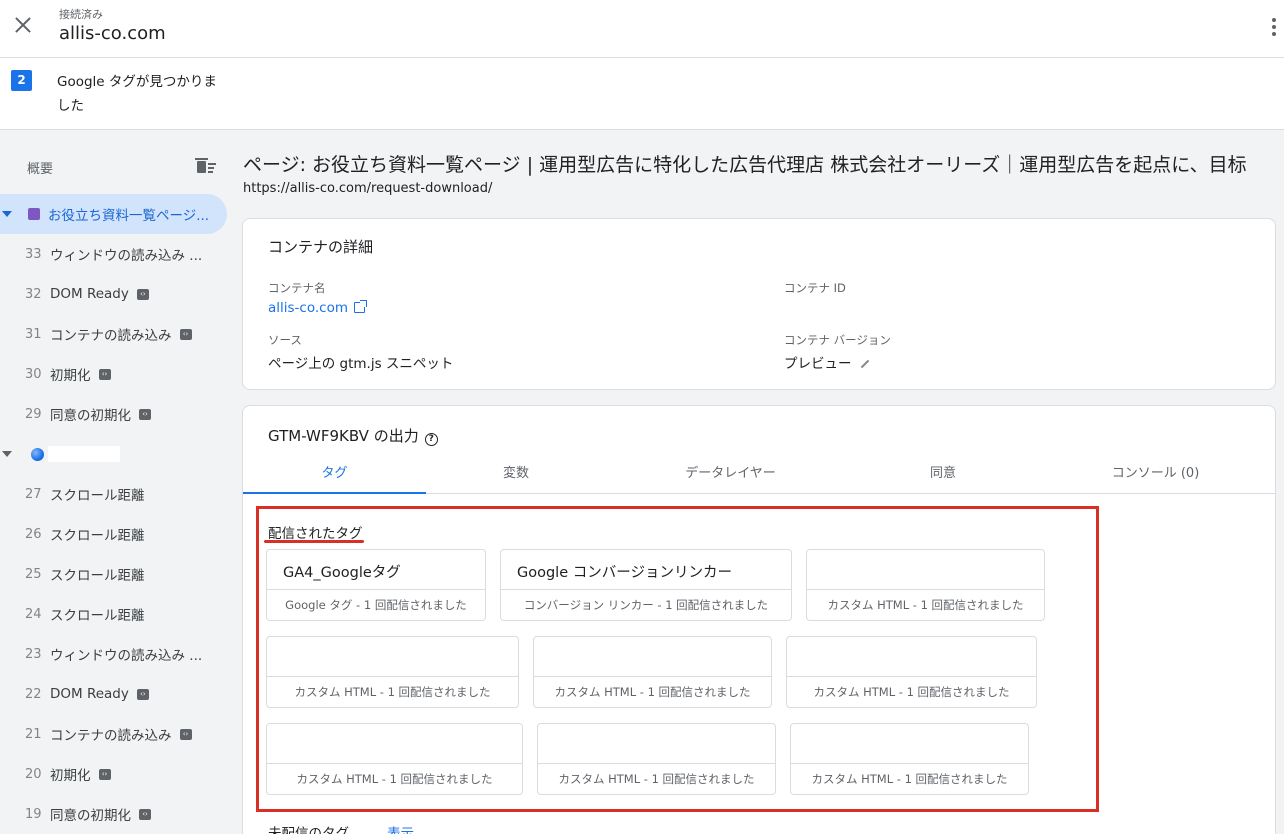 The height and width of the screenshot is (834, 1284). Describe the element at coordinates (297, 288) in the screenshot. I see `container-name-label: コンテナ名` at that location.